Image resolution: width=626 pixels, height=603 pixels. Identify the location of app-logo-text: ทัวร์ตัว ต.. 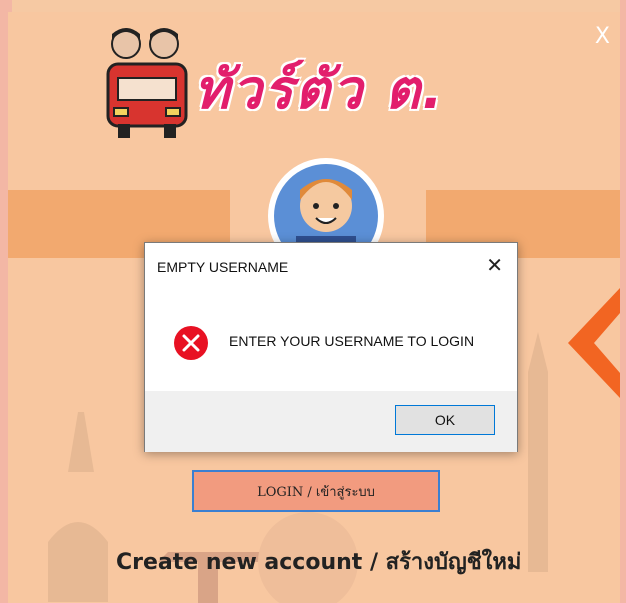
(319, 89).